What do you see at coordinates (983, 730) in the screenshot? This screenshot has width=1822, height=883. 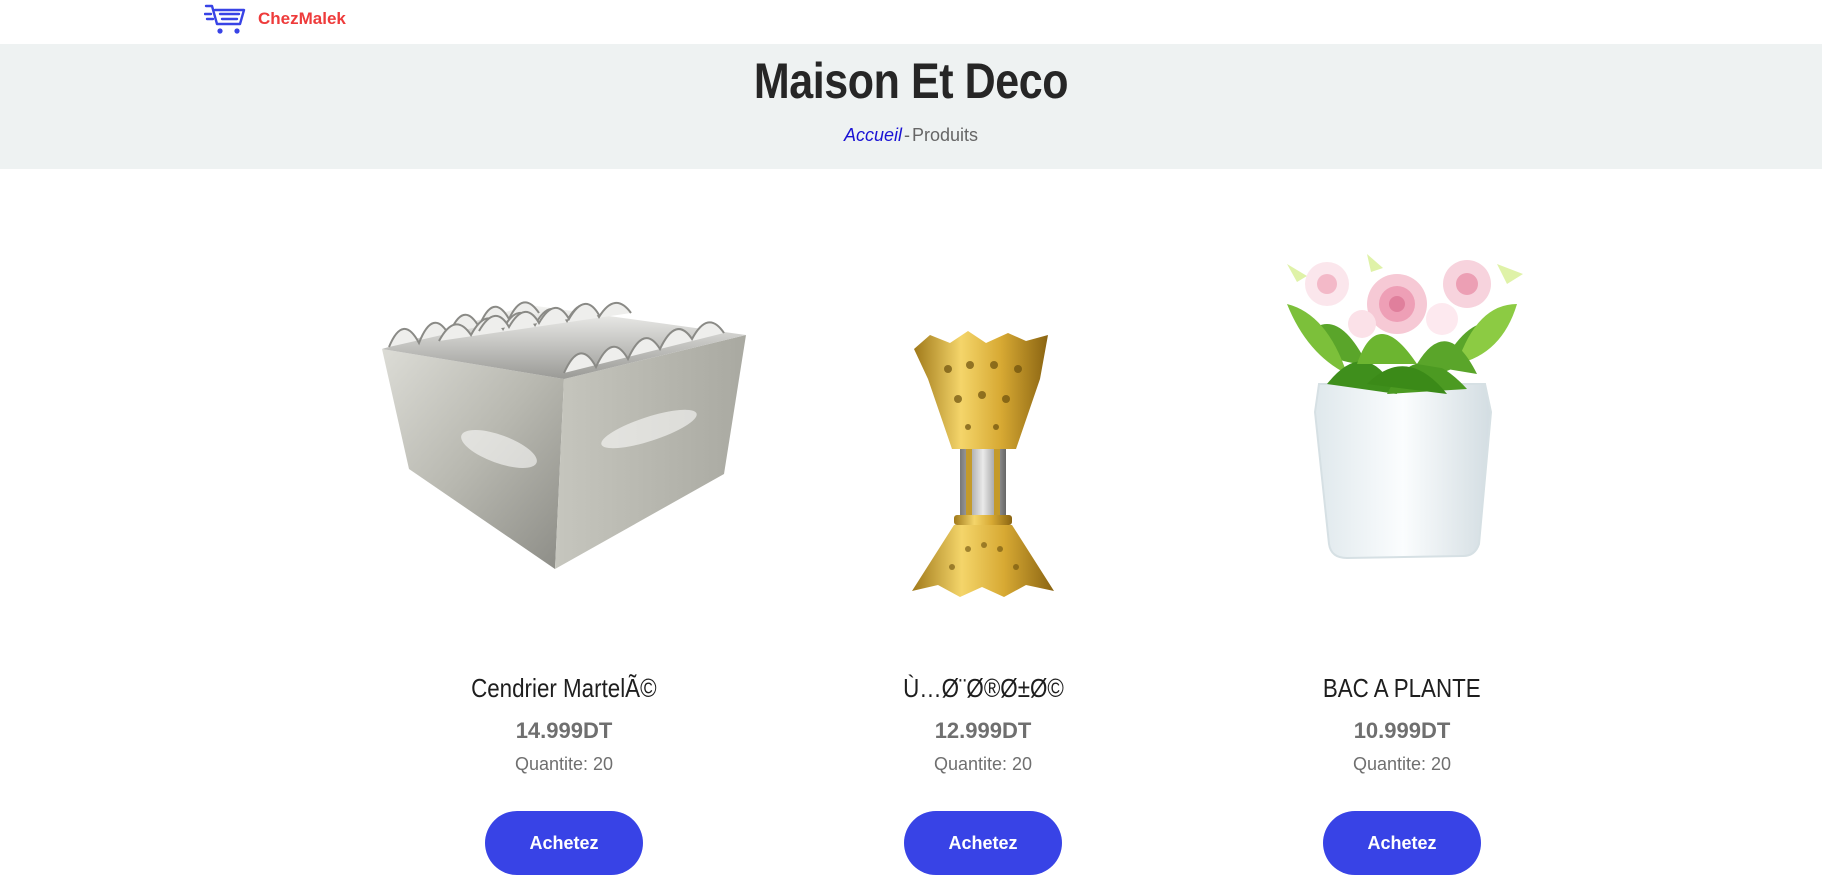 I see `product-price: 12.999DT` at bounding box center [983, 730].